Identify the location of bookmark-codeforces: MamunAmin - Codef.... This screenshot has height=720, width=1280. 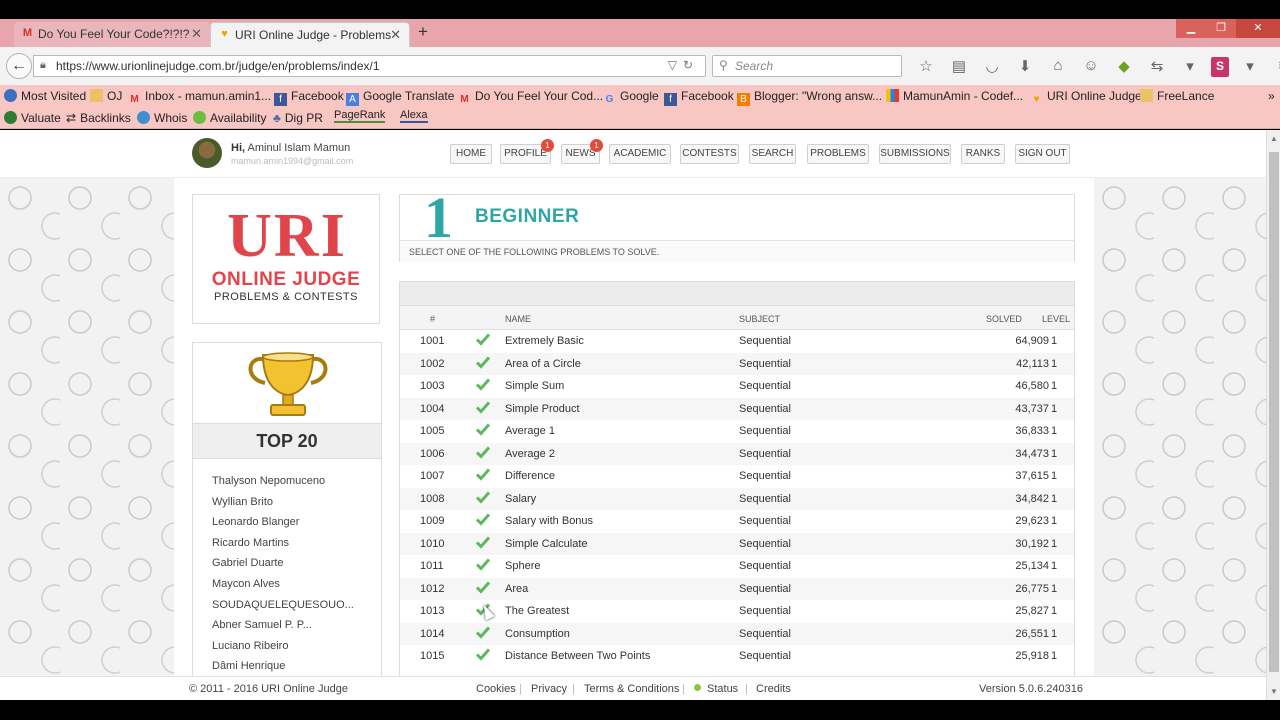
(954, 96).